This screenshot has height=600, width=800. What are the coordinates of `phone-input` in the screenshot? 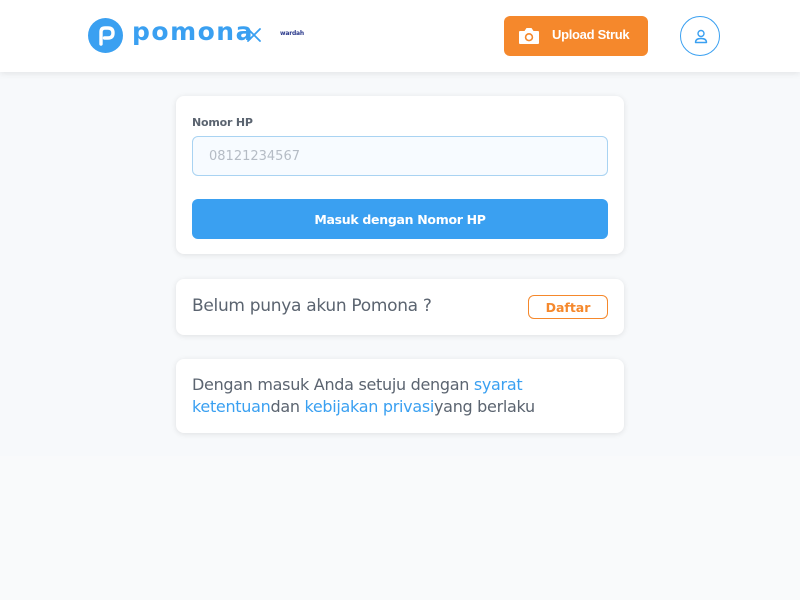 It's located at (400, 156).